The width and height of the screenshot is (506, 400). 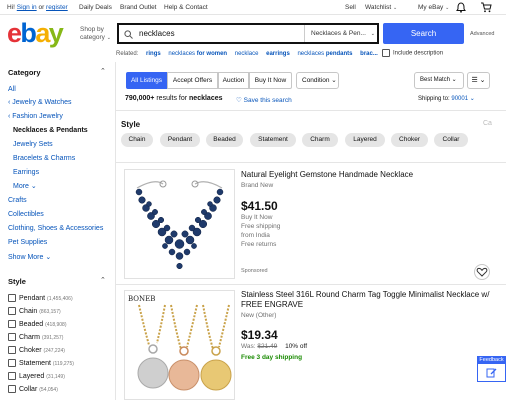 What do you see at coordinates (233, 80) in the screenshot?
I see `tab-auction: Auction` at bounding box center [233, 80].